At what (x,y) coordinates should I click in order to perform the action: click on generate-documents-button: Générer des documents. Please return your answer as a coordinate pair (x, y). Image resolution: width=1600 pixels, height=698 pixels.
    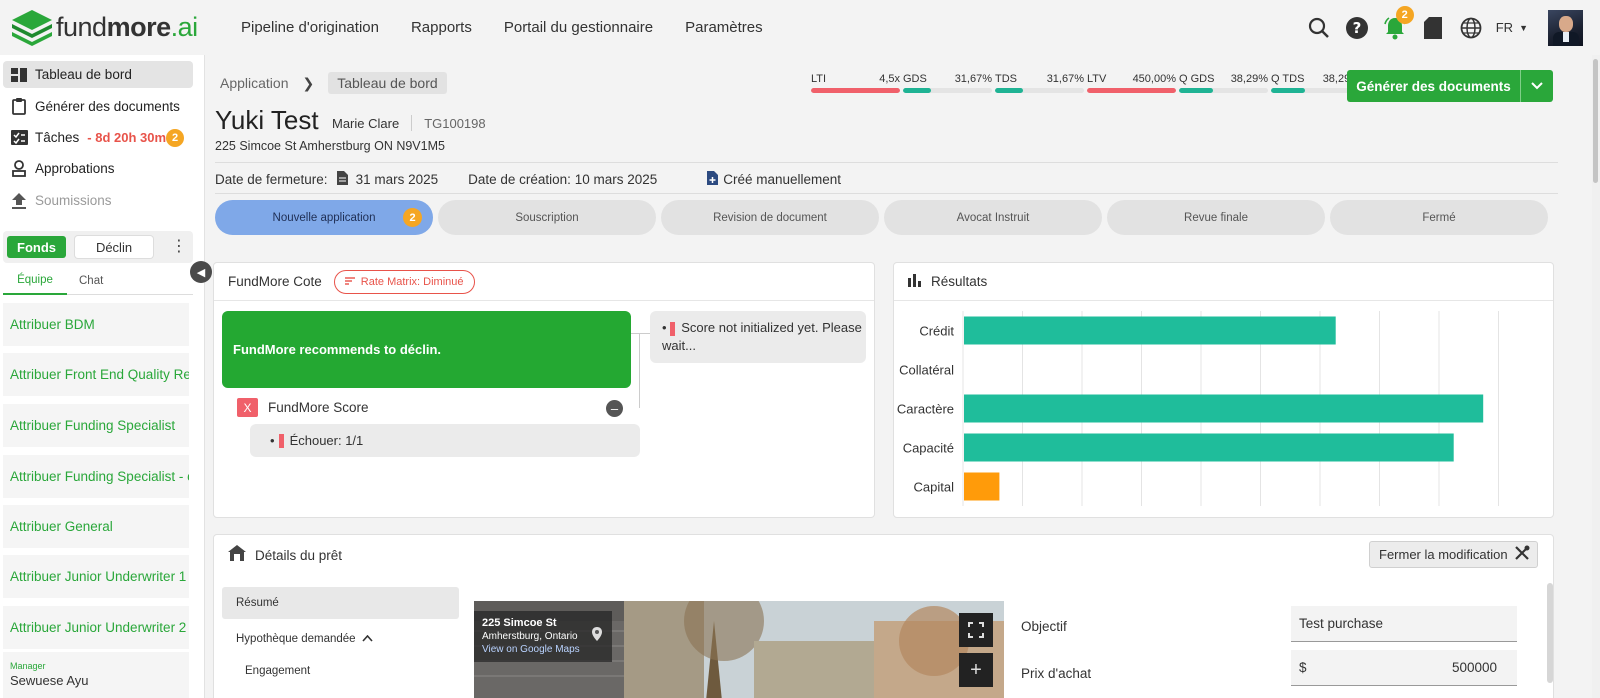
    Looking at the image, I should click on (1450, 86).